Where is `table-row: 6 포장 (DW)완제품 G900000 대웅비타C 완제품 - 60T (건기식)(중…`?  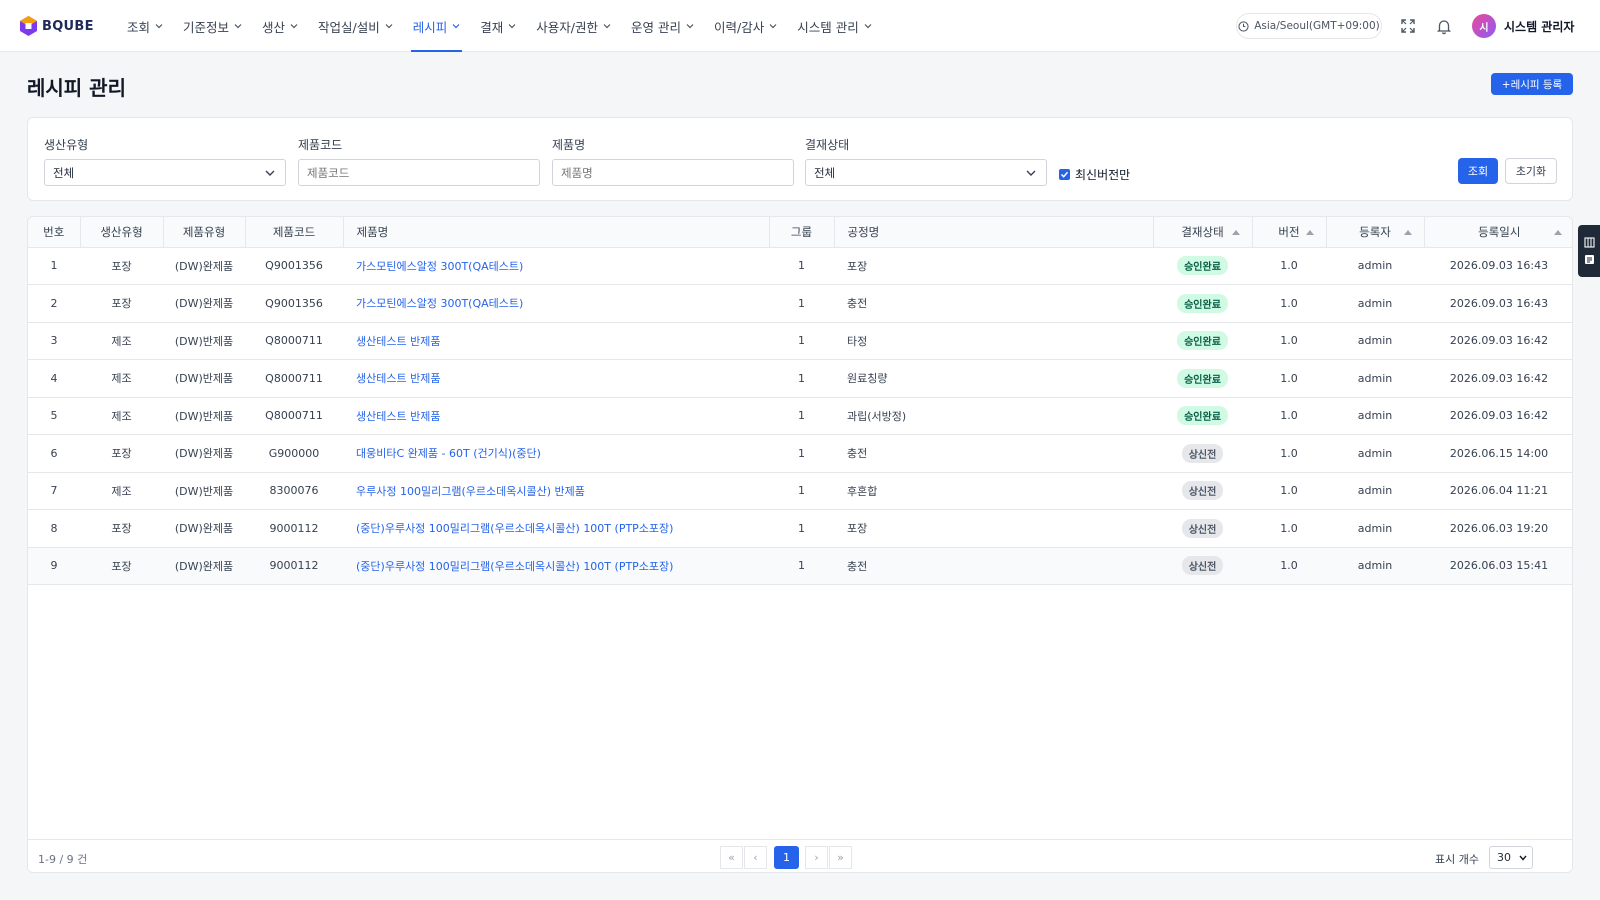
table-row: 6 포장 (DW)완제품 G900000 대웅비타C 완제품 - 60T (건기식)(중… is located at coordinates (800, 454).